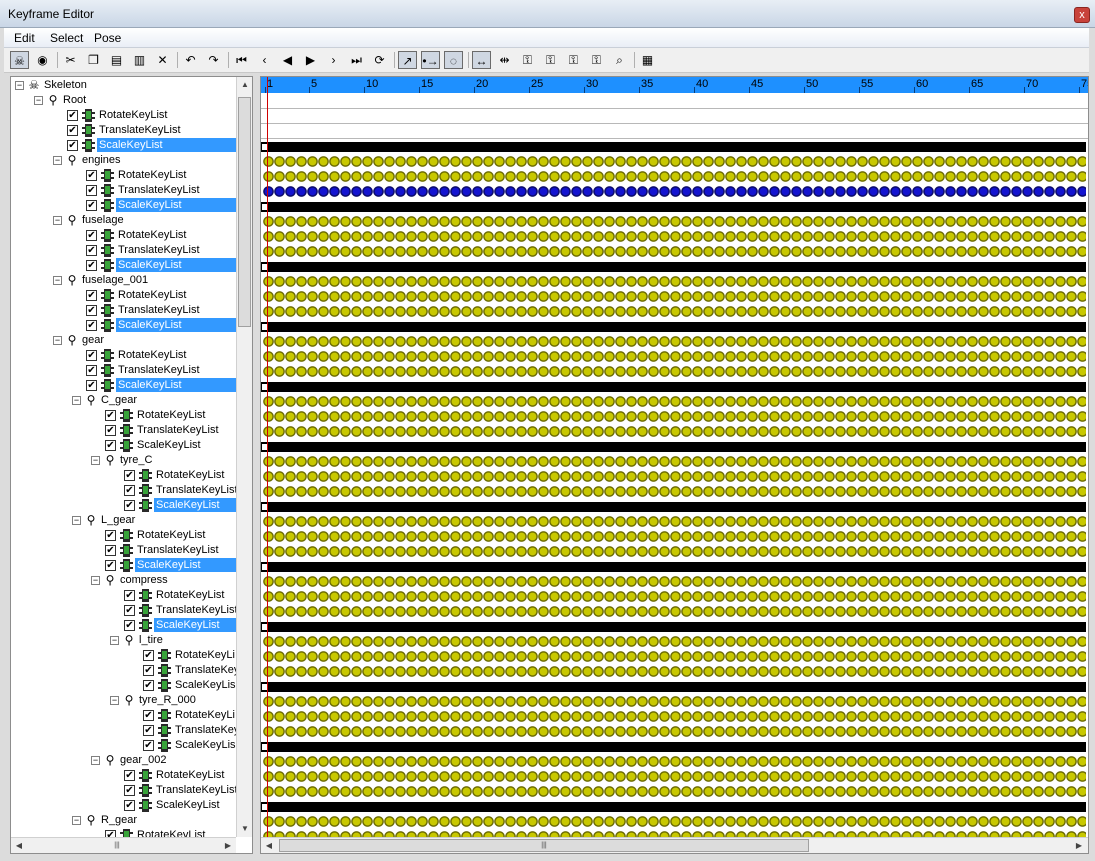  Describe the element at coordinates (527, 60) in the screenshot. I see `key-button: ⚿` at that location.